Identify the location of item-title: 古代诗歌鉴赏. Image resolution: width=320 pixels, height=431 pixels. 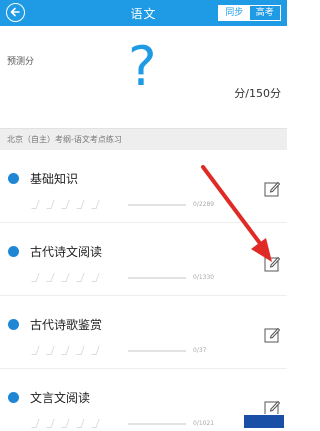
(66, 325).